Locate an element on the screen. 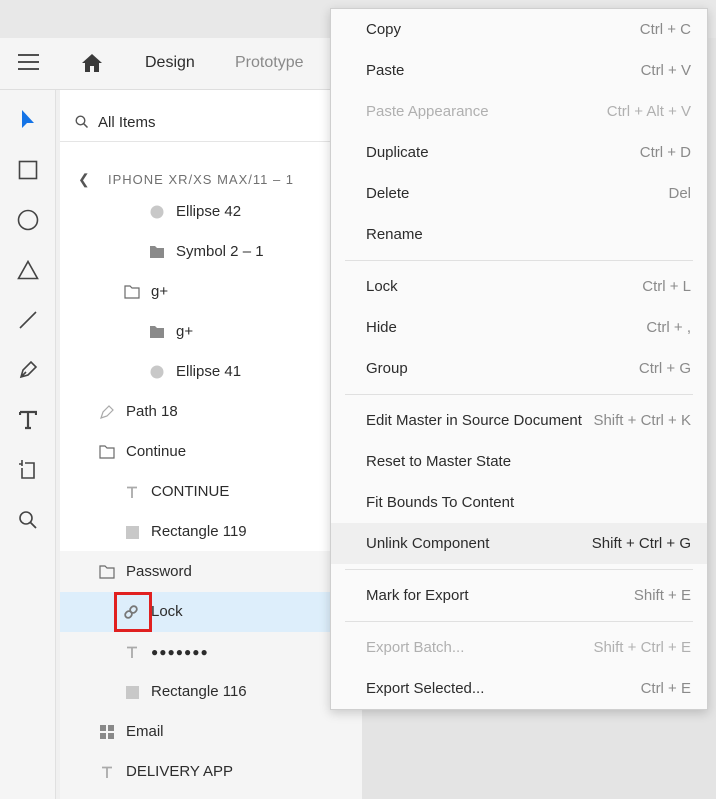 This screenshot has height=799, width=716. menu-item-paste: Paste Ctrl + V is located at coordinates (519, 70).